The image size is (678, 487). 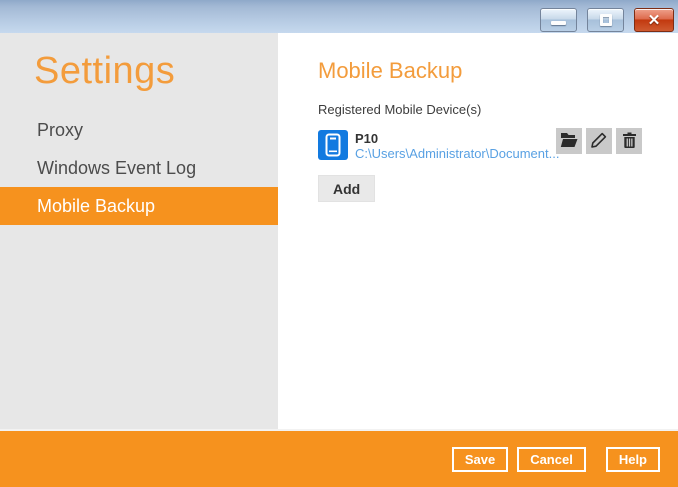 What do you see at coordinates (105, 71) in the screenshot?
I see `sidebar-title: Settings` at bounding box center [105, 71].